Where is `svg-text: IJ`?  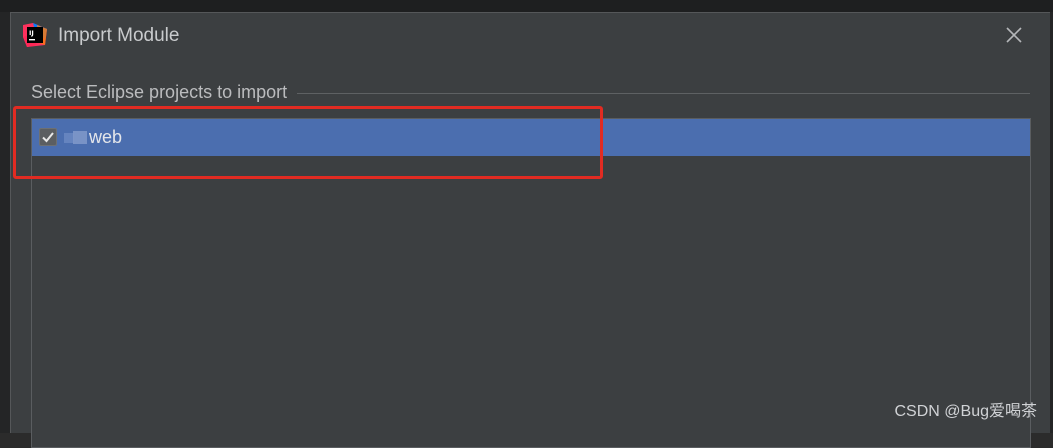 svg-text: IJ is located at coordinates (31, 33).